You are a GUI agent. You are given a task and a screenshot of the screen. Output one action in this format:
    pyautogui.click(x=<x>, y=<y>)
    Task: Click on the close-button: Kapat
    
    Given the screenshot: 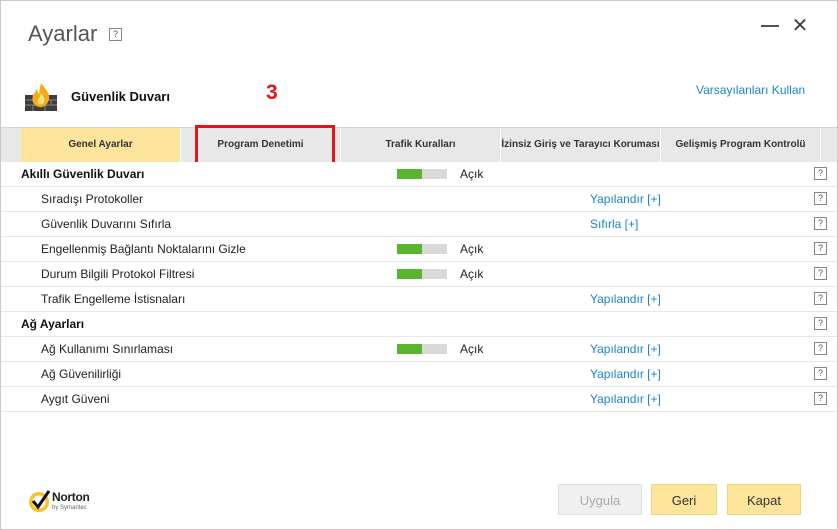 What is the action you would take?
    pyautogui.click(x=764, y=499)
    